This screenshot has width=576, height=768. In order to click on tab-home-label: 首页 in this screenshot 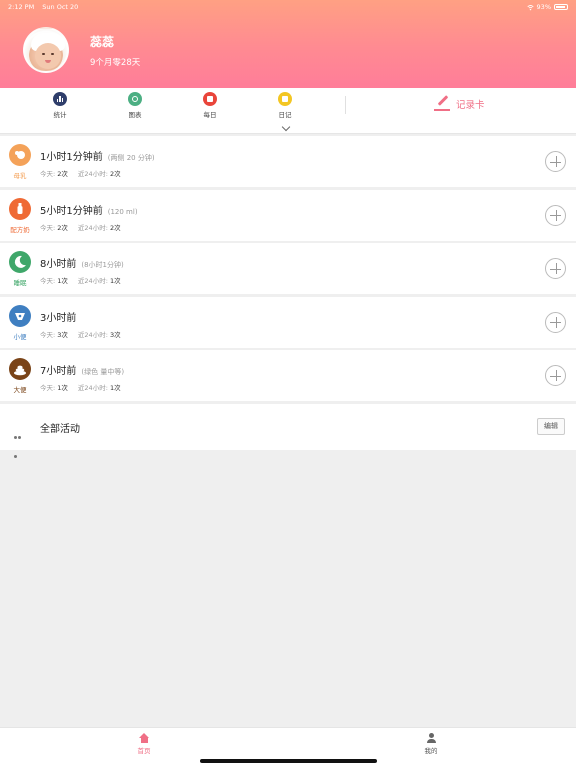, I will do `click(144, 751)`.